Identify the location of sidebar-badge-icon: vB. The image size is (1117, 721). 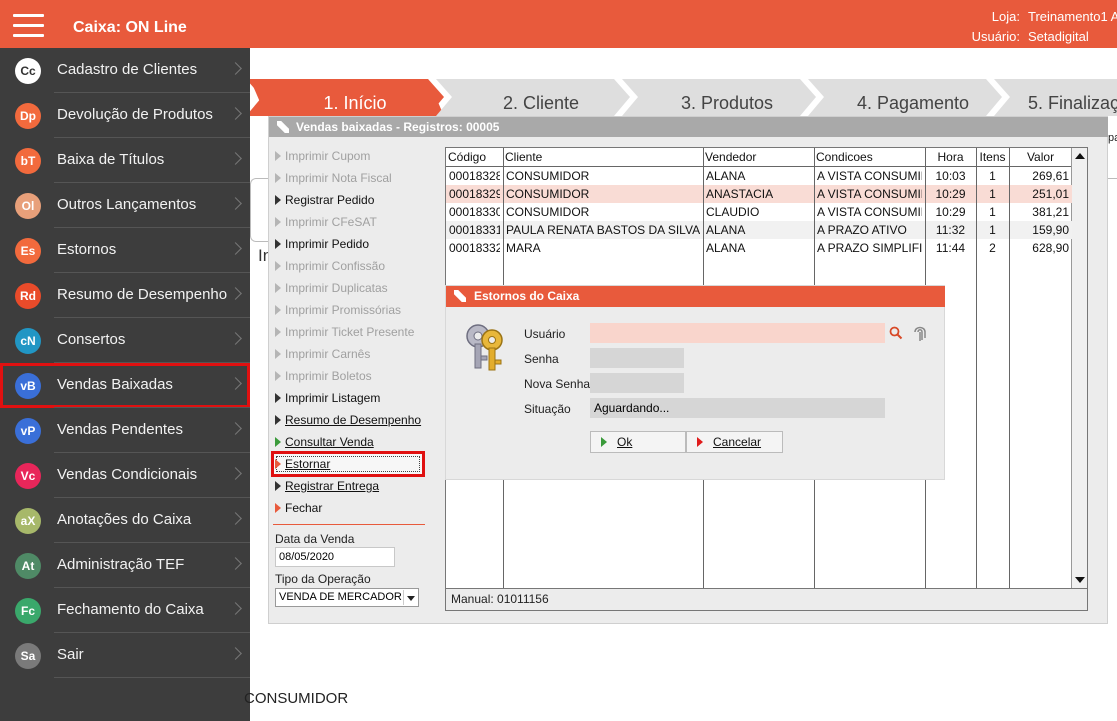
(28, 386).